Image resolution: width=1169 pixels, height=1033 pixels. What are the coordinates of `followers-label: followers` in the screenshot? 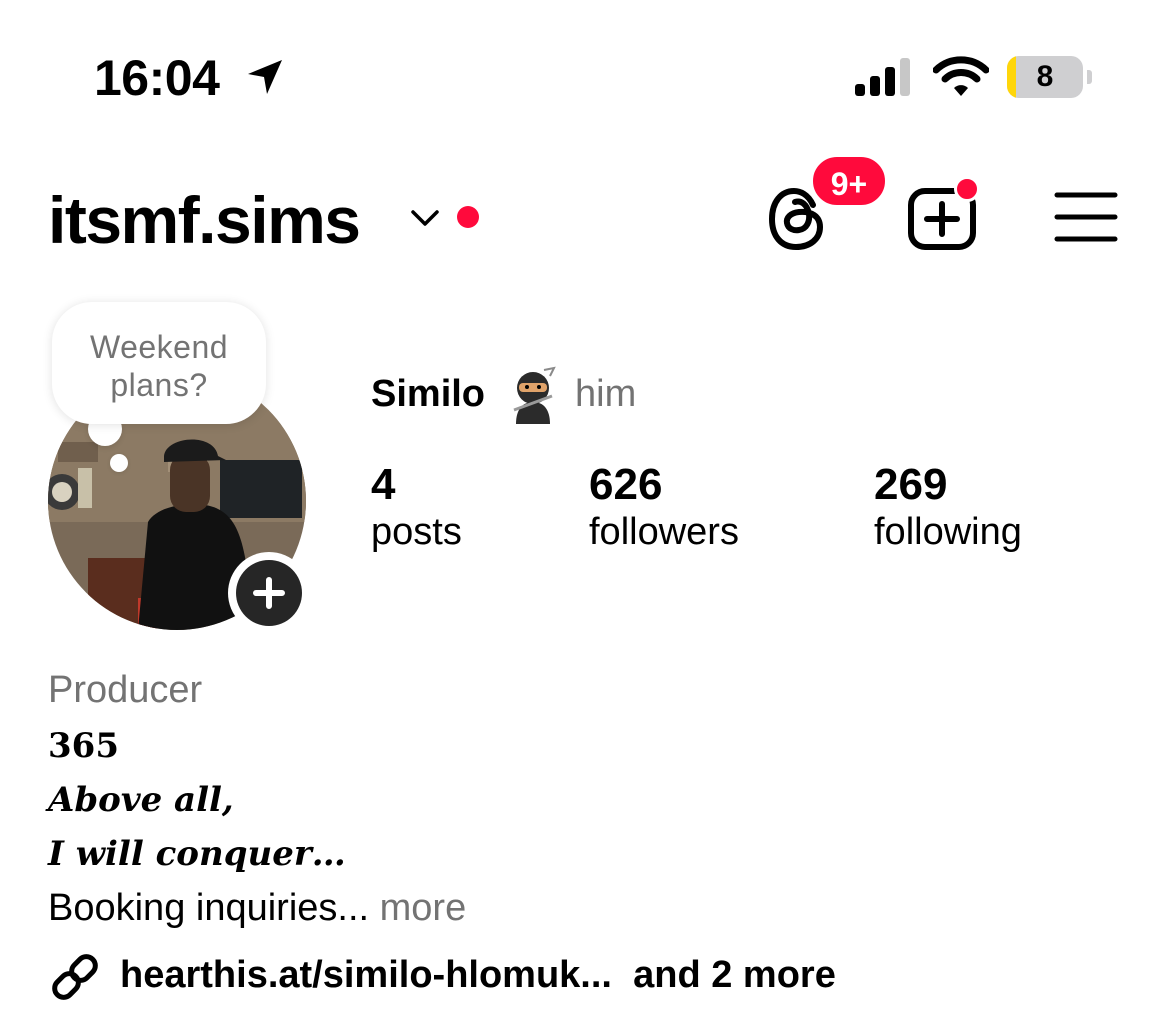 It's located at (664, 532).